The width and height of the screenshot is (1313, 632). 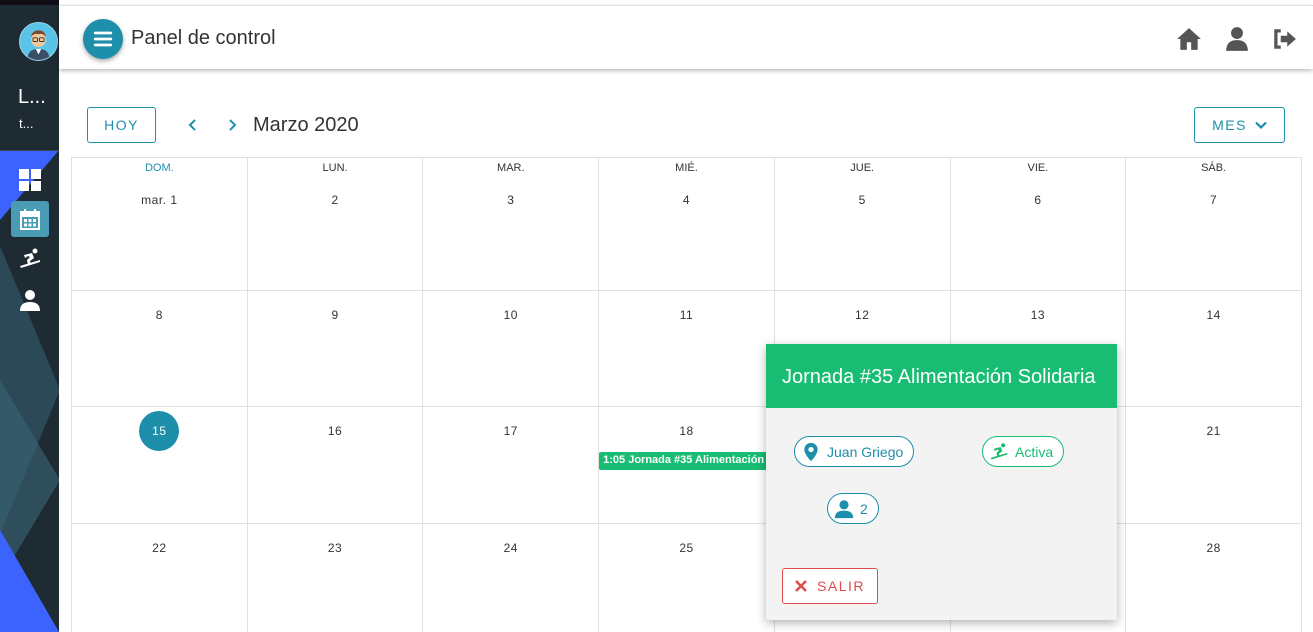 I want to click on top-header: Panel de control, so click(x=686, y=37).